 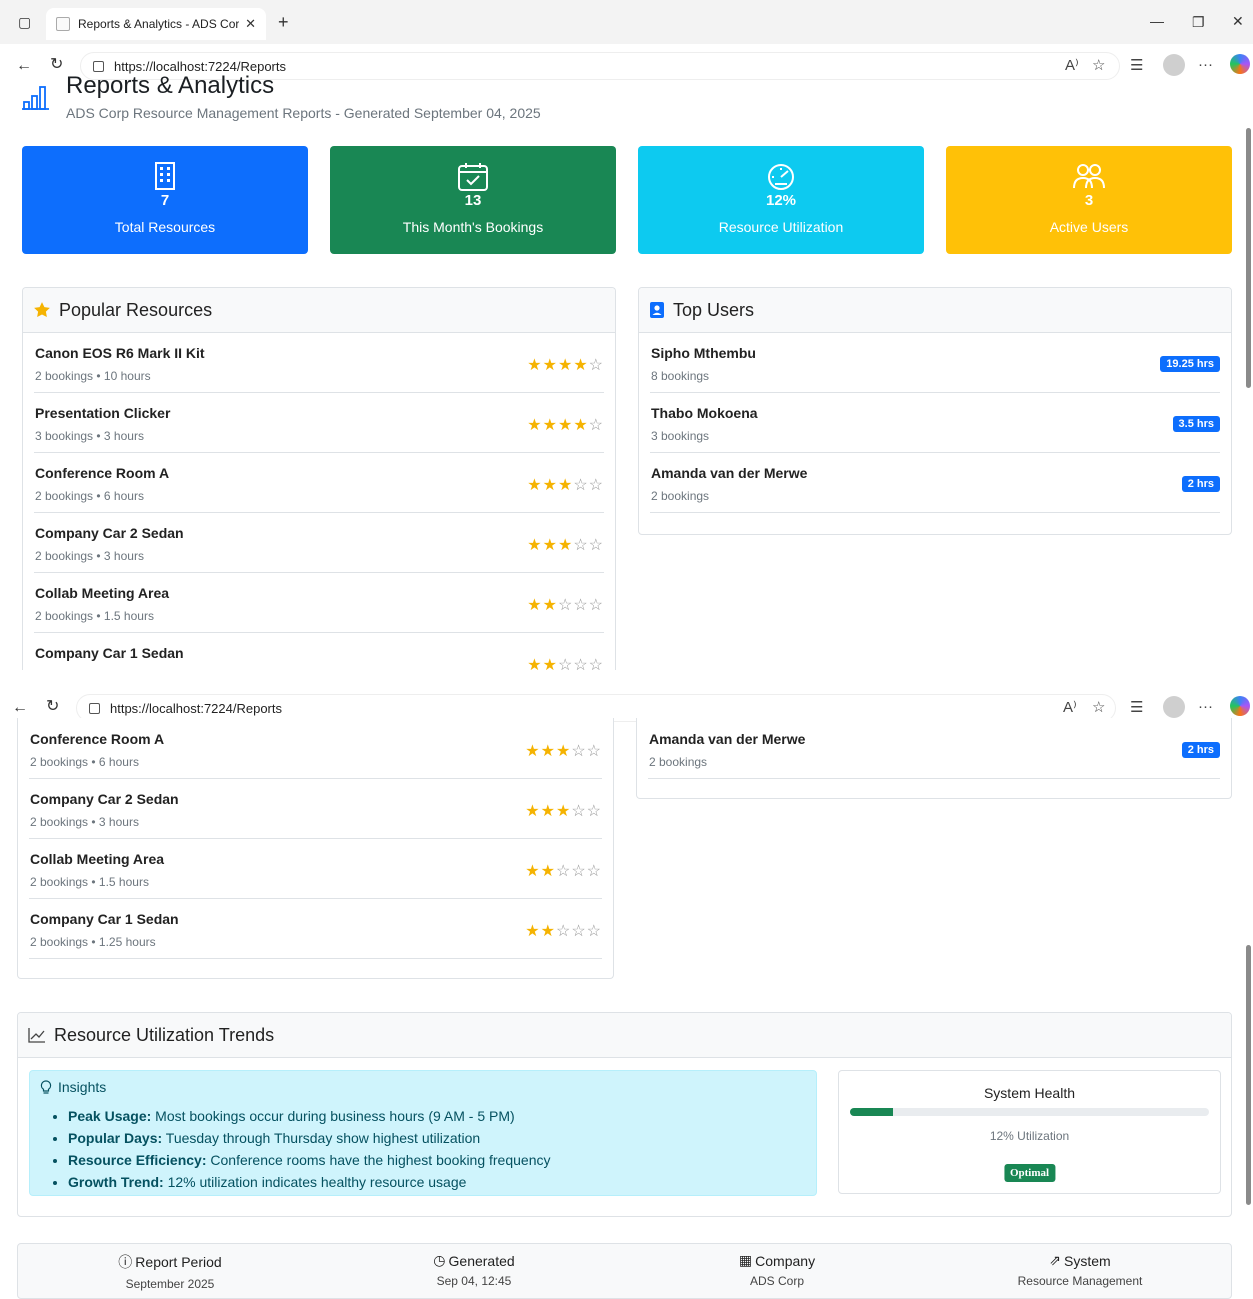 What do you see at coordinates (935, 310) in the screenshot?
I see `card-header: Top Users` at bounding box center [935, 310].